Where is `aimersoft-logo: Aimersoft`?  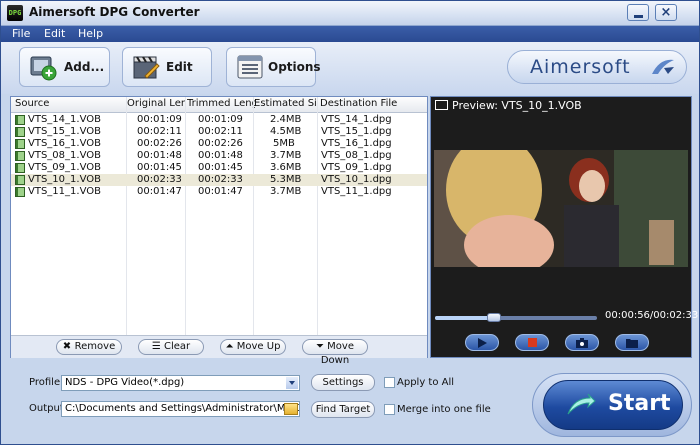
aimersoft-logo: Aimersoft is located at coordinates (597, 67).